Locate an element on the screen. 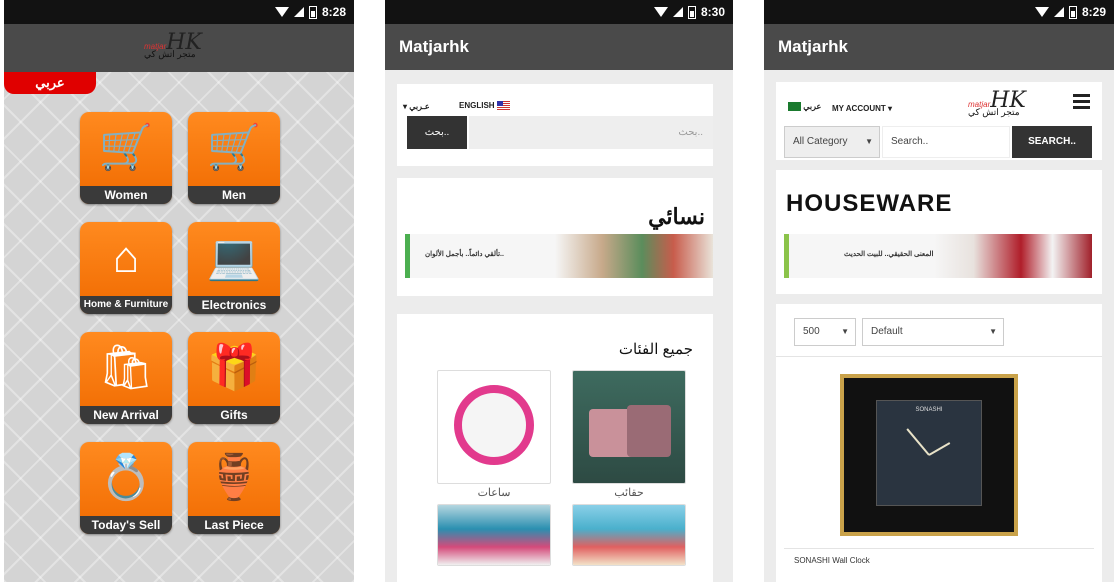  tile-last-piece: 🏺 Last Piece is located at coordinates (234, 488).